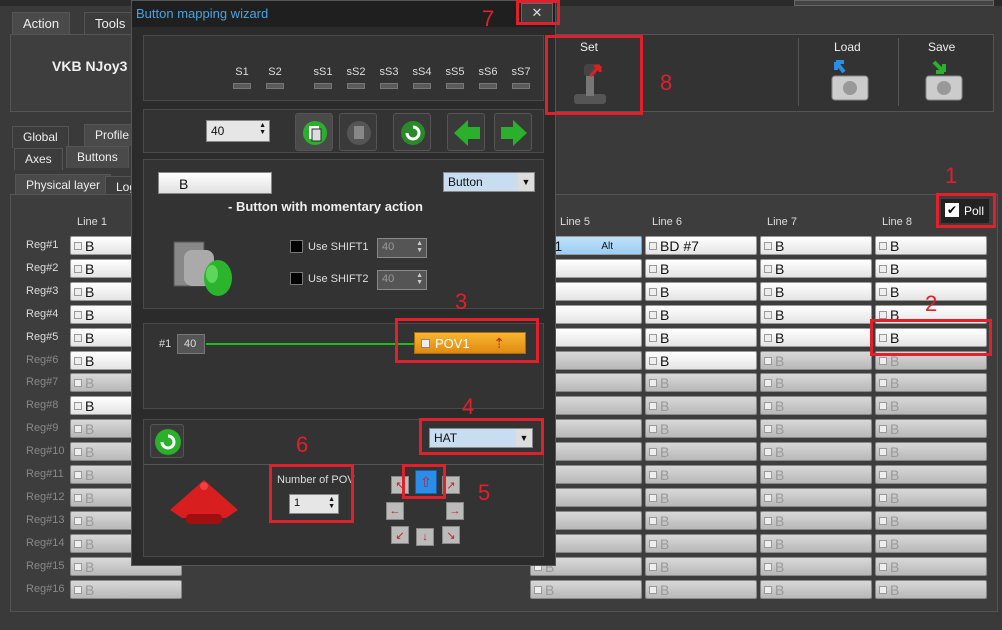 This screenshot has height=630, width=1002. I want to click on pov-direction-down-left: ↙, so click(400, 535).